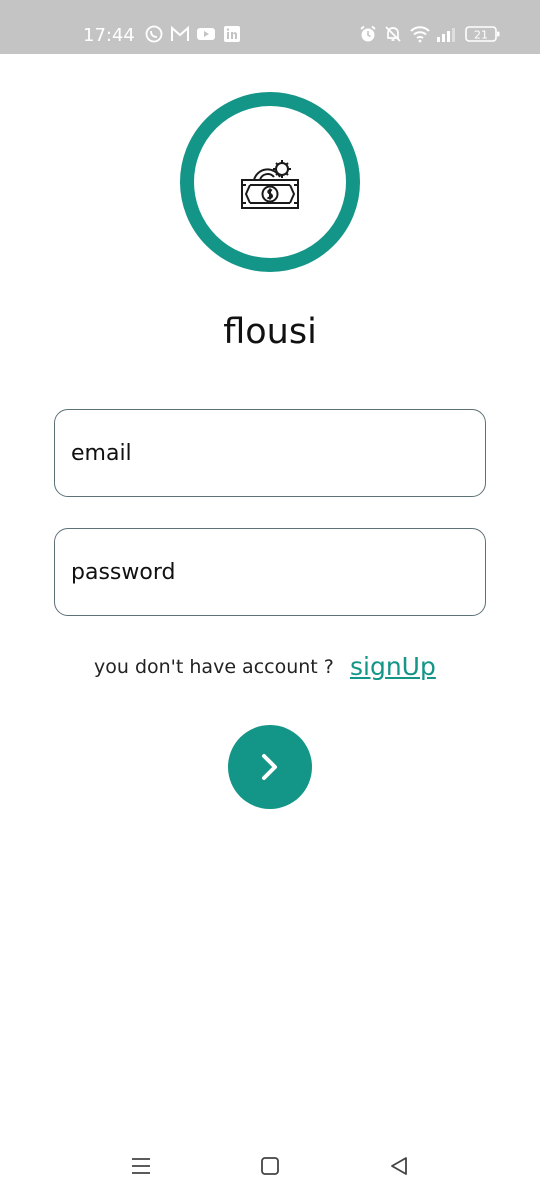  I want to click on password-input, so click(271, 572).